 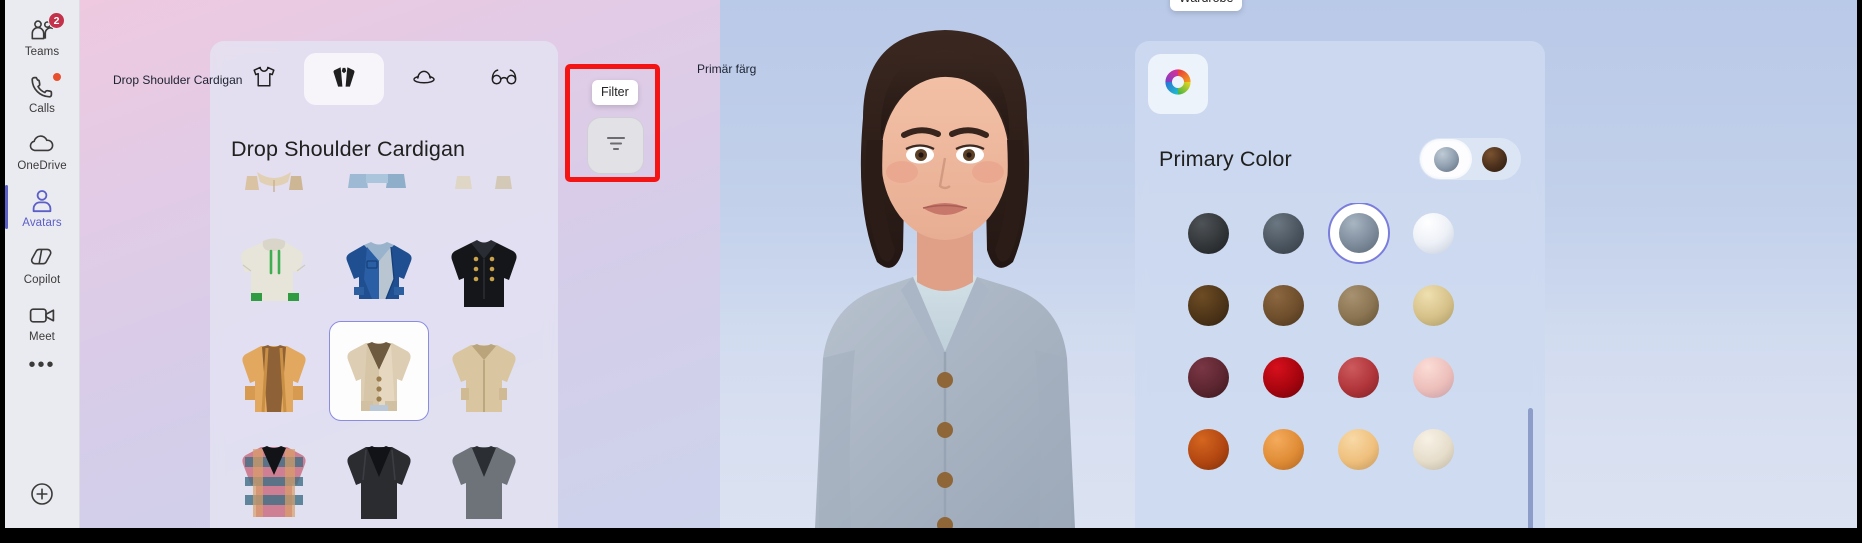 I want to click on garment-list, so click(x=384, y=344).